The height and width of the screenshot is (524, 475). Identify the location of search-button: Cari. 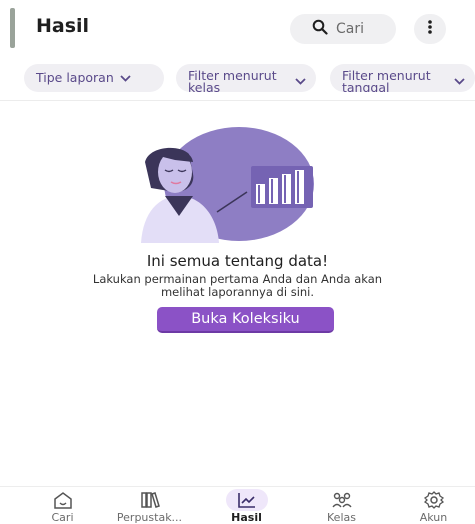
(343, 29).